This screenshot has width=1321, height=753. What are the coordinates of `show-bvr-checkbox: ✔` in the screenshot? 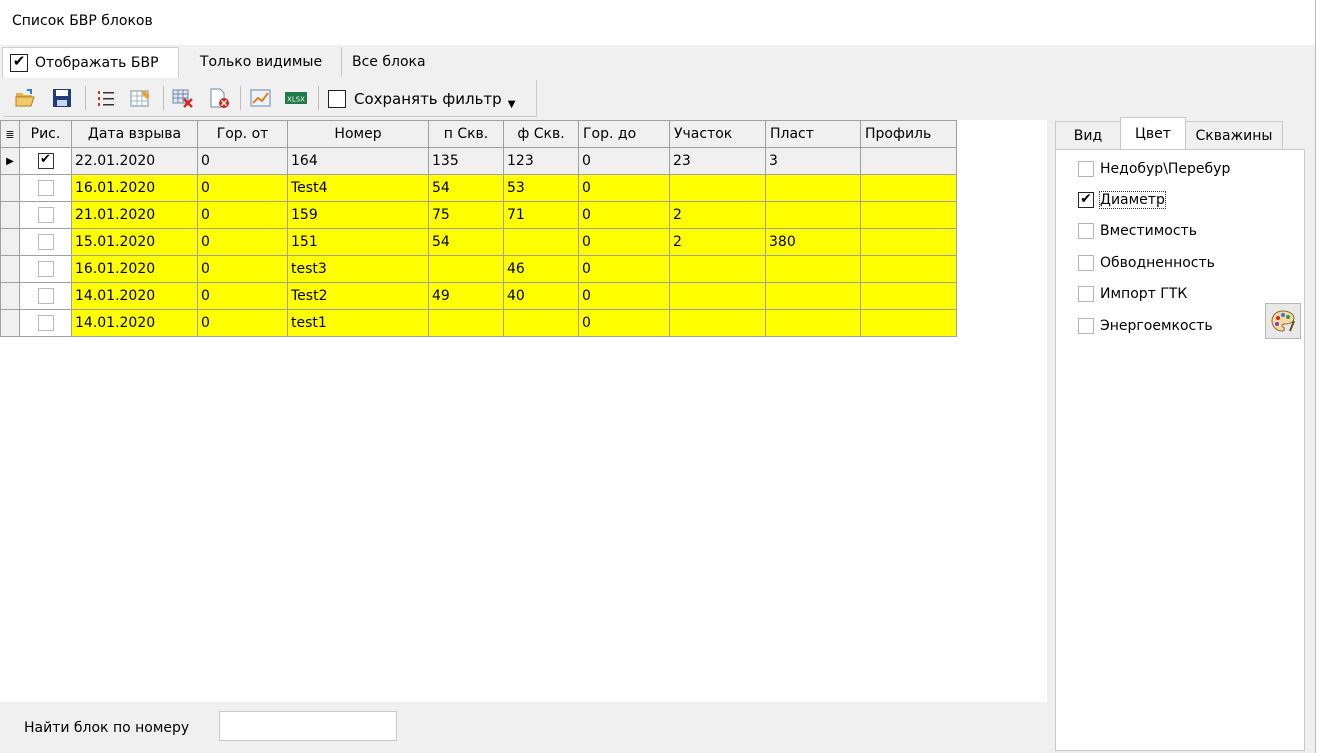 It's located at (19, 62).